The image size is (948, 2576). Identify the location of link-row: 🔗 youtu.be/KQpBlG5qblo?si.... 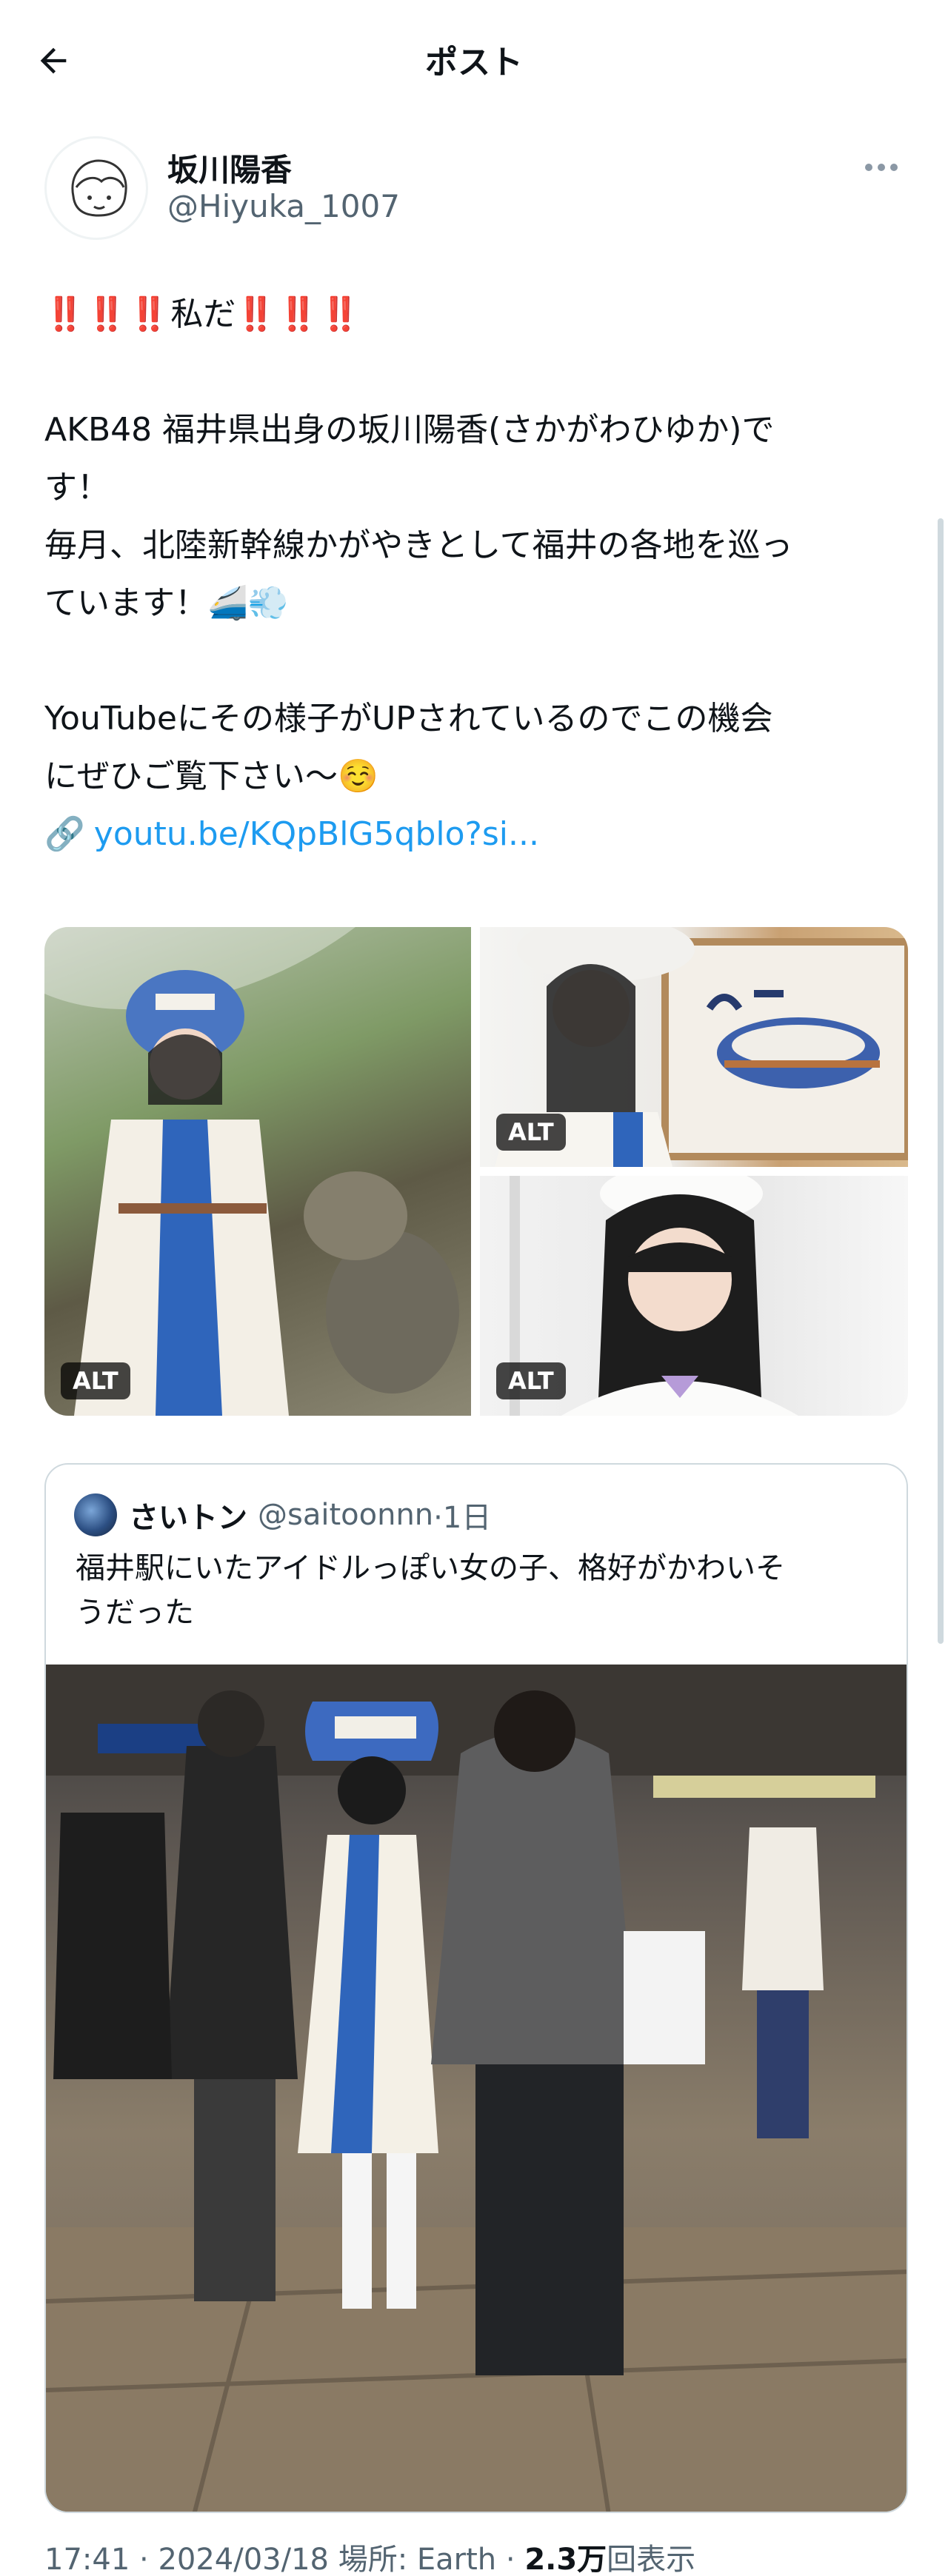
(481, 834).